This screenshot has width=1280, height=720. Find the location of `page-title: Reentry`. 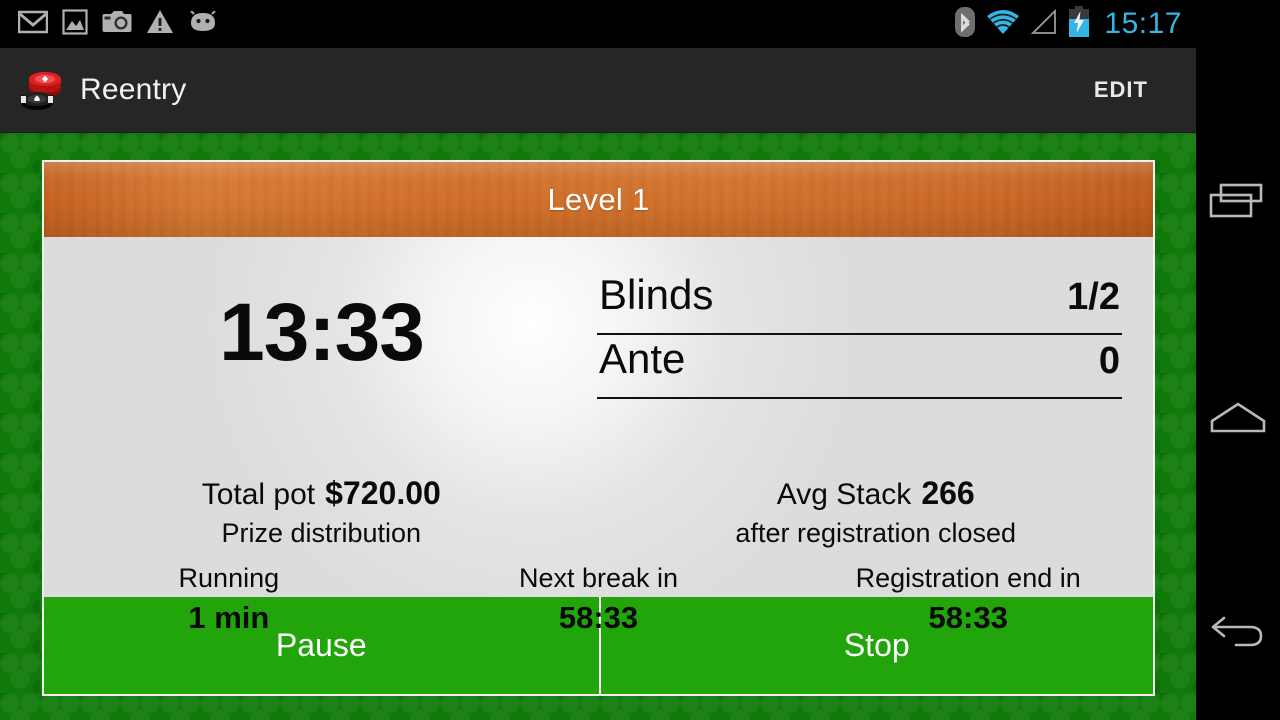

page-title: Reentry is located at coordinates (133, 89).